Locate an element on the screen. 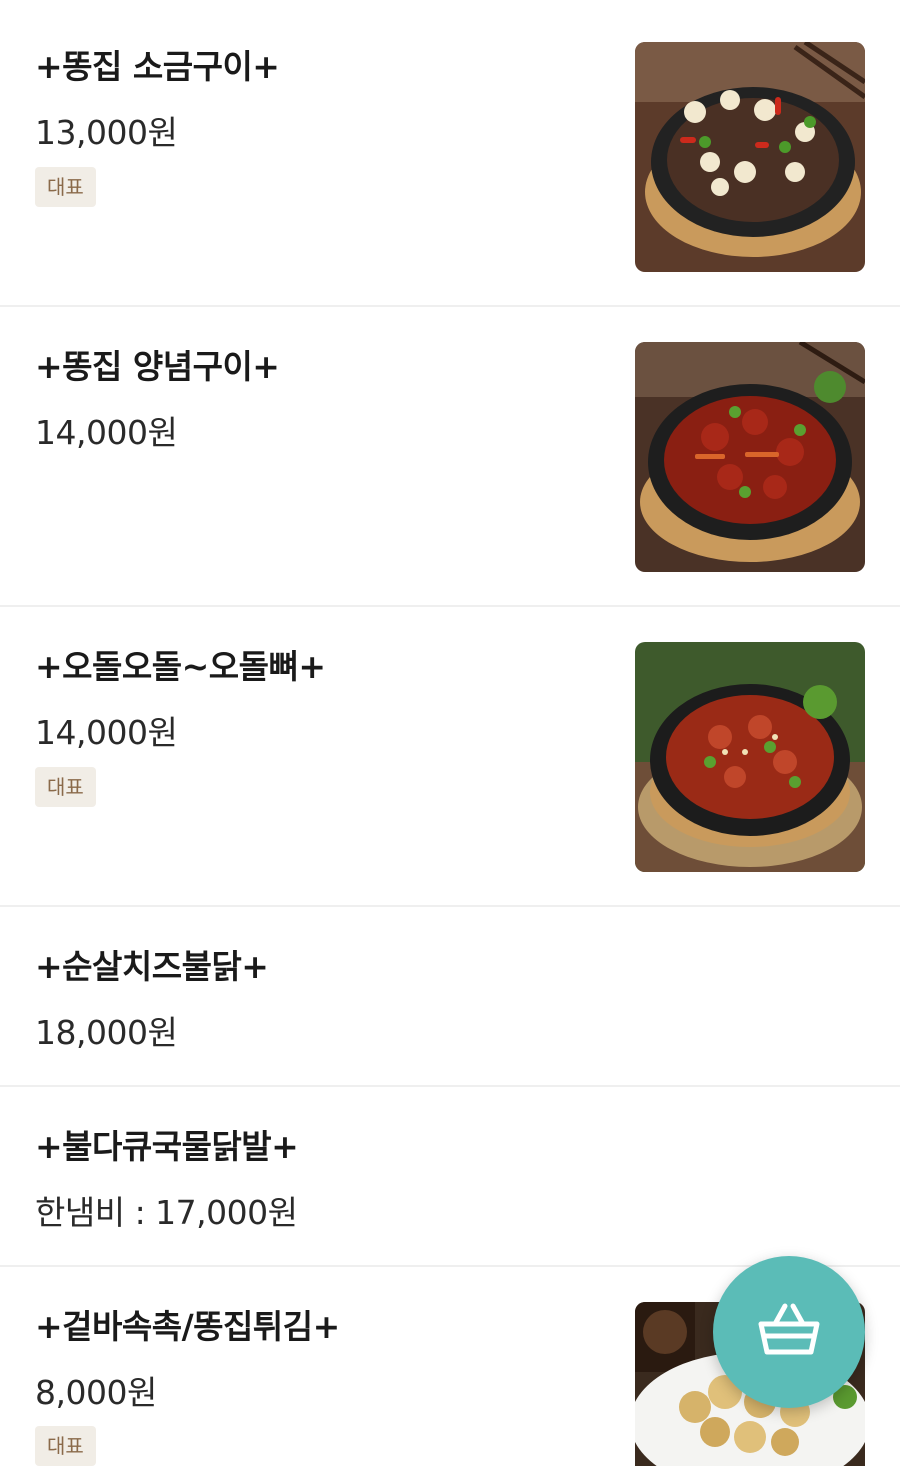 The width and height of the screenshot is (900, 1466). menu-item: +불다큐국물닭발+ 한냄비 : 17,000원 is located at coordinates (450, 1177).